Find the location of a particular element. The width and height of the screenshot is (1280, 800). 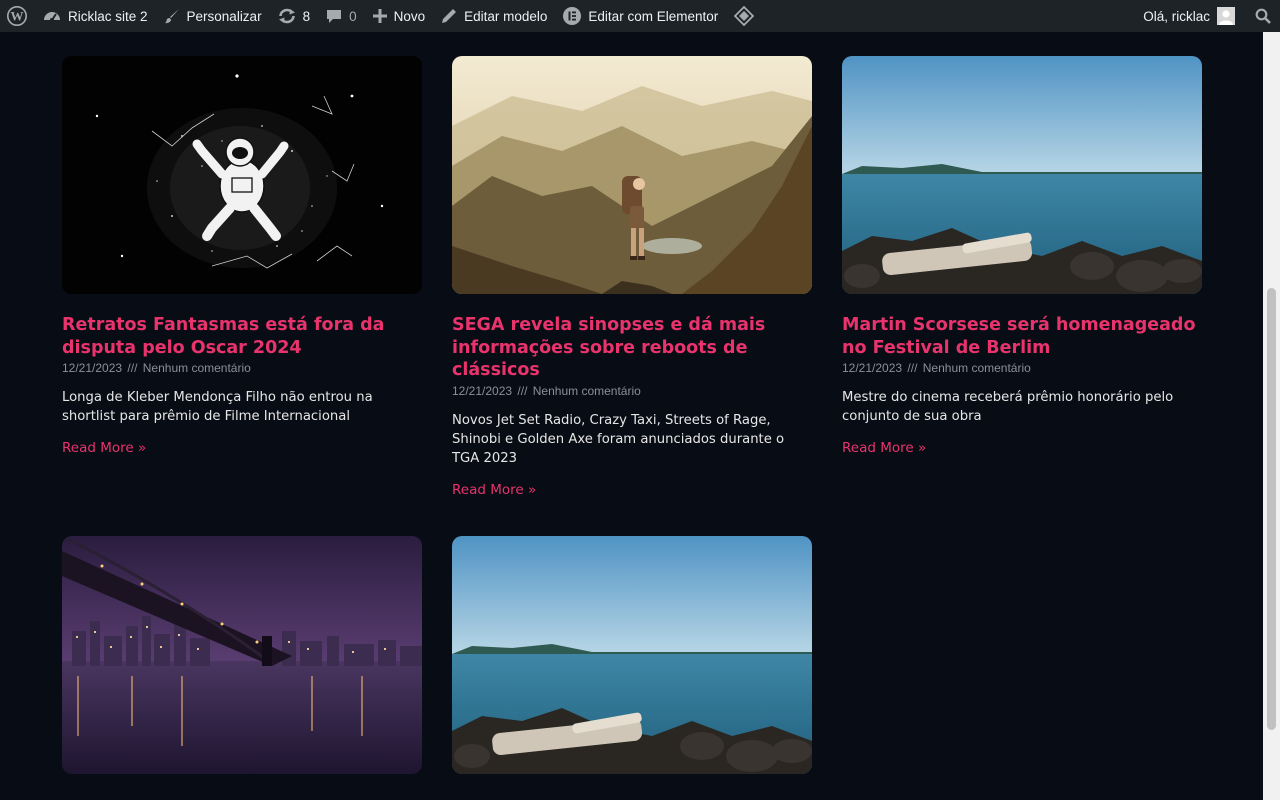

greeting-label: Olá, ricklac is located at coordinates (1176, 16).